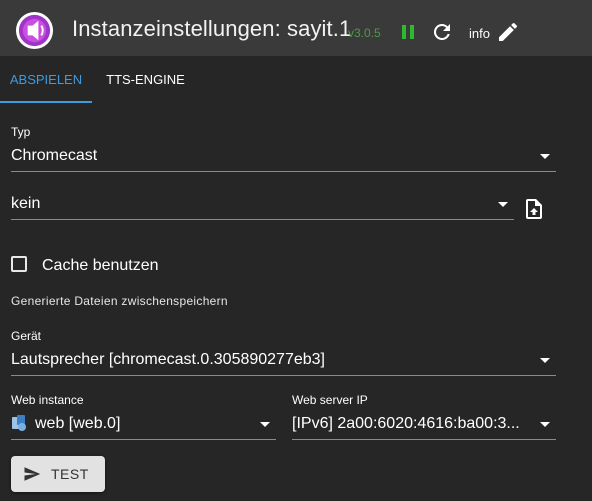  I want to click on app-logo, so click(34, 30).